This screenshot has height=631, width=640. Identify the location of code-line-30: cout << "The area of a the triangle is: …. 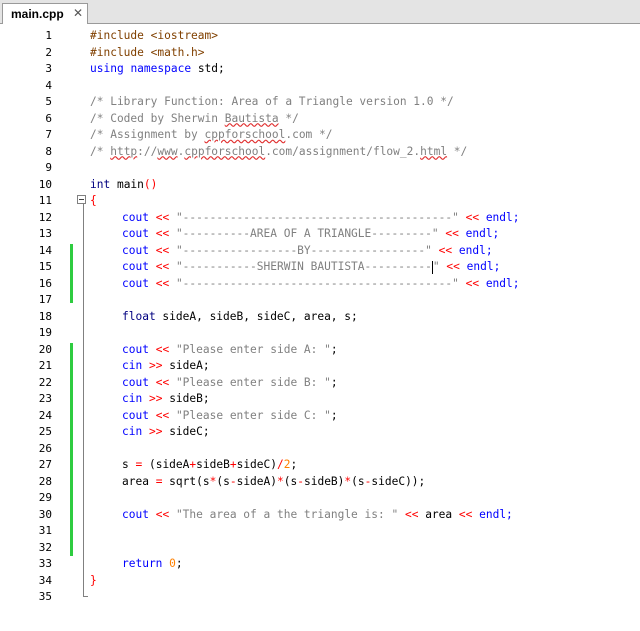
(317, 514).